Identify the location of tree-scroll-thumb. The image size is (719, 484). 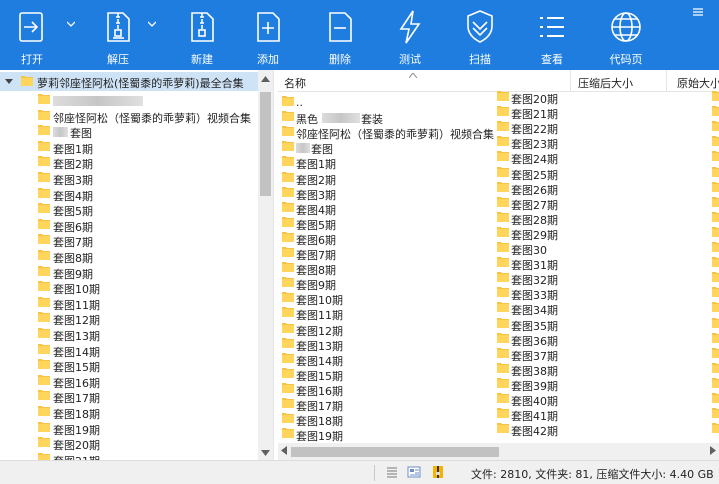
(265, 144).